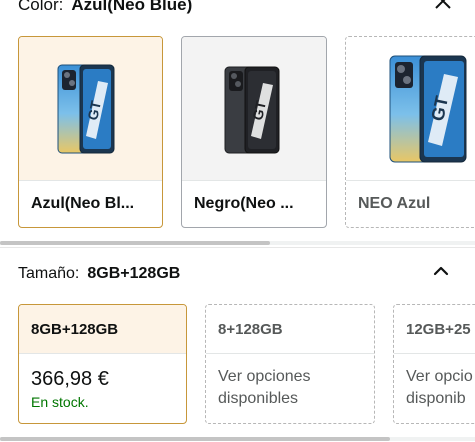 This screenshot has width=475, height=442. Describe the element at coordinates (237, 247) in the screenshot. I see `section-divider` at that location.